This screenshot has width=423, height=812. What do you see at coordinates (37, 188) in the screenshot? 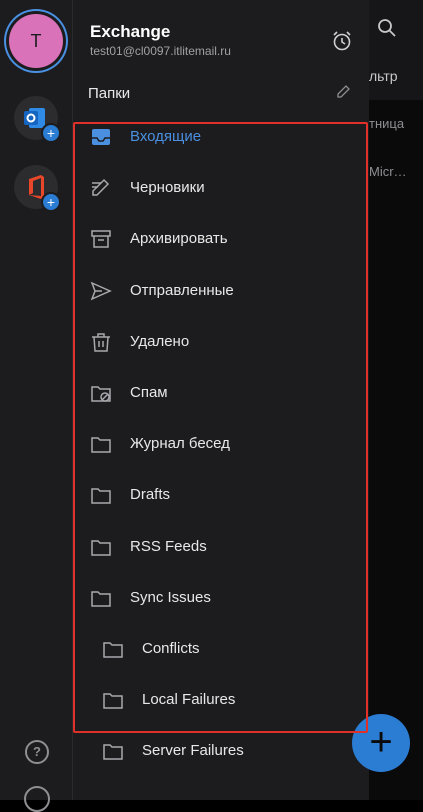
I see `add-office-account-button: +` at bounding box center [37, 188].